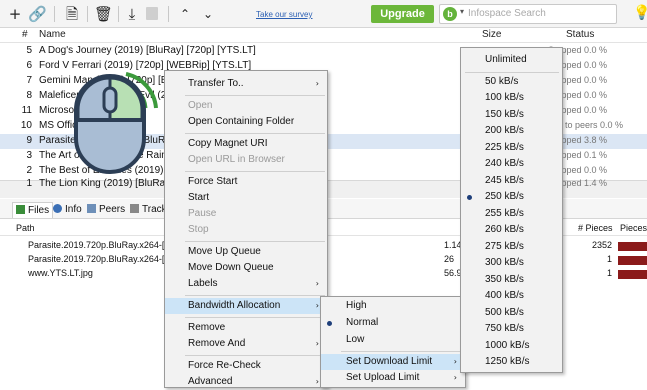 This screenshot has width=647, height=390. I want to click on menu-item-low: Low, so click(393, 340).